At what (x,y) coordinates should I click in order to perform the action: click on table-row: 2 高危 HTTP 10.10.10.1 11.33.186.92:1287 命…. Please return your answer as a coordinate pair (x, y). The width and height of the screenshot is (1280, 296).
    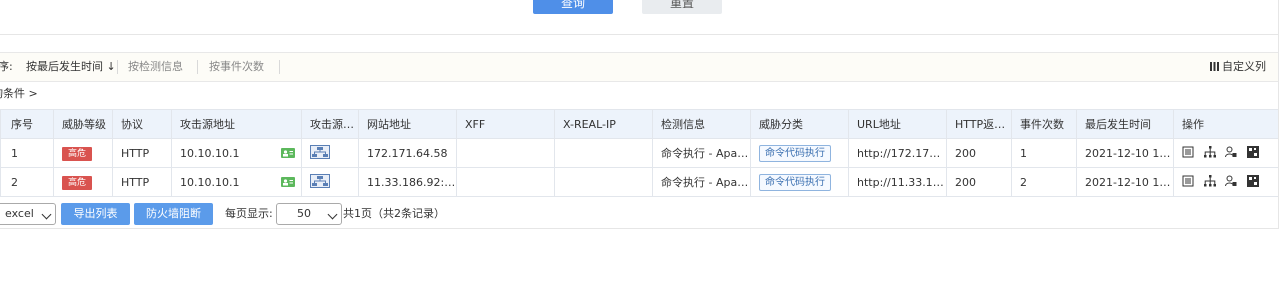
    Looking at the image, I should click on (639, 182).